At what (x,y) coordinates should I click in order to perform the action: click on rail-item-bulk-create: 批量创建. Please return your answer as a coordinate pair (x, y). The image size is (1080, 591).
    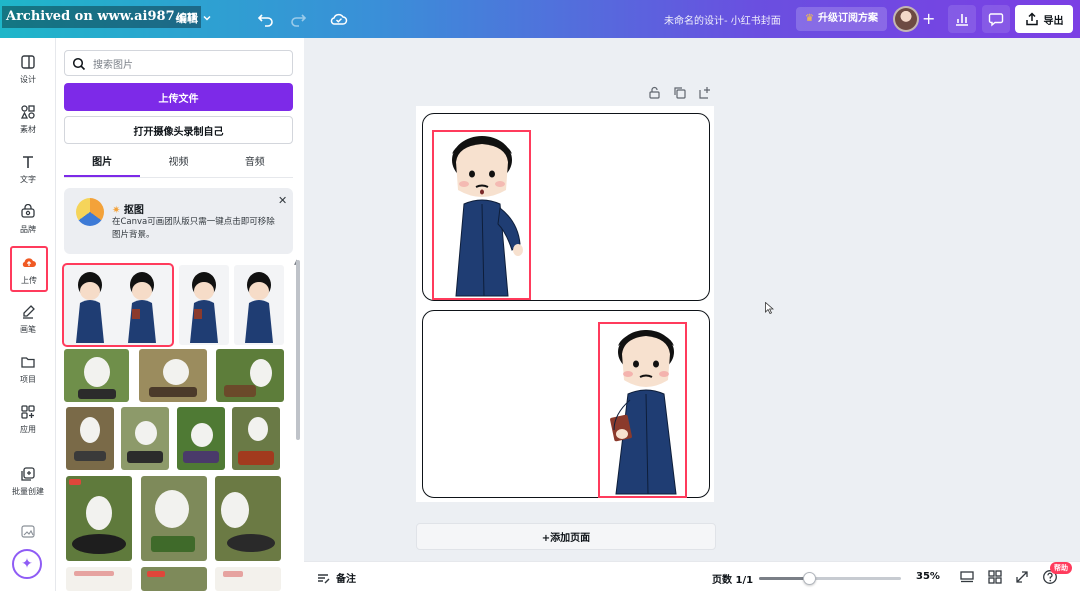
    Looking at the image, I should click on (28, 481).